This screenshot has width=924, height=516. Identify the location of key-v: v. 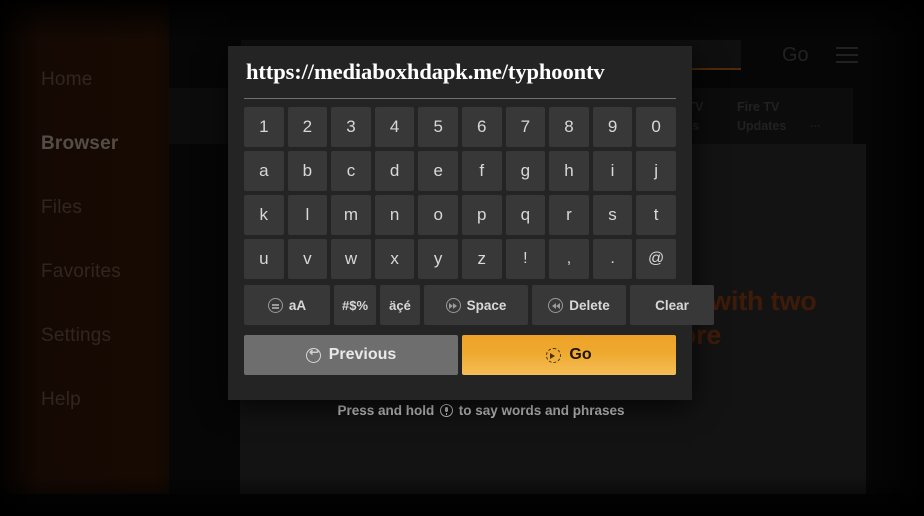
(307, 259).